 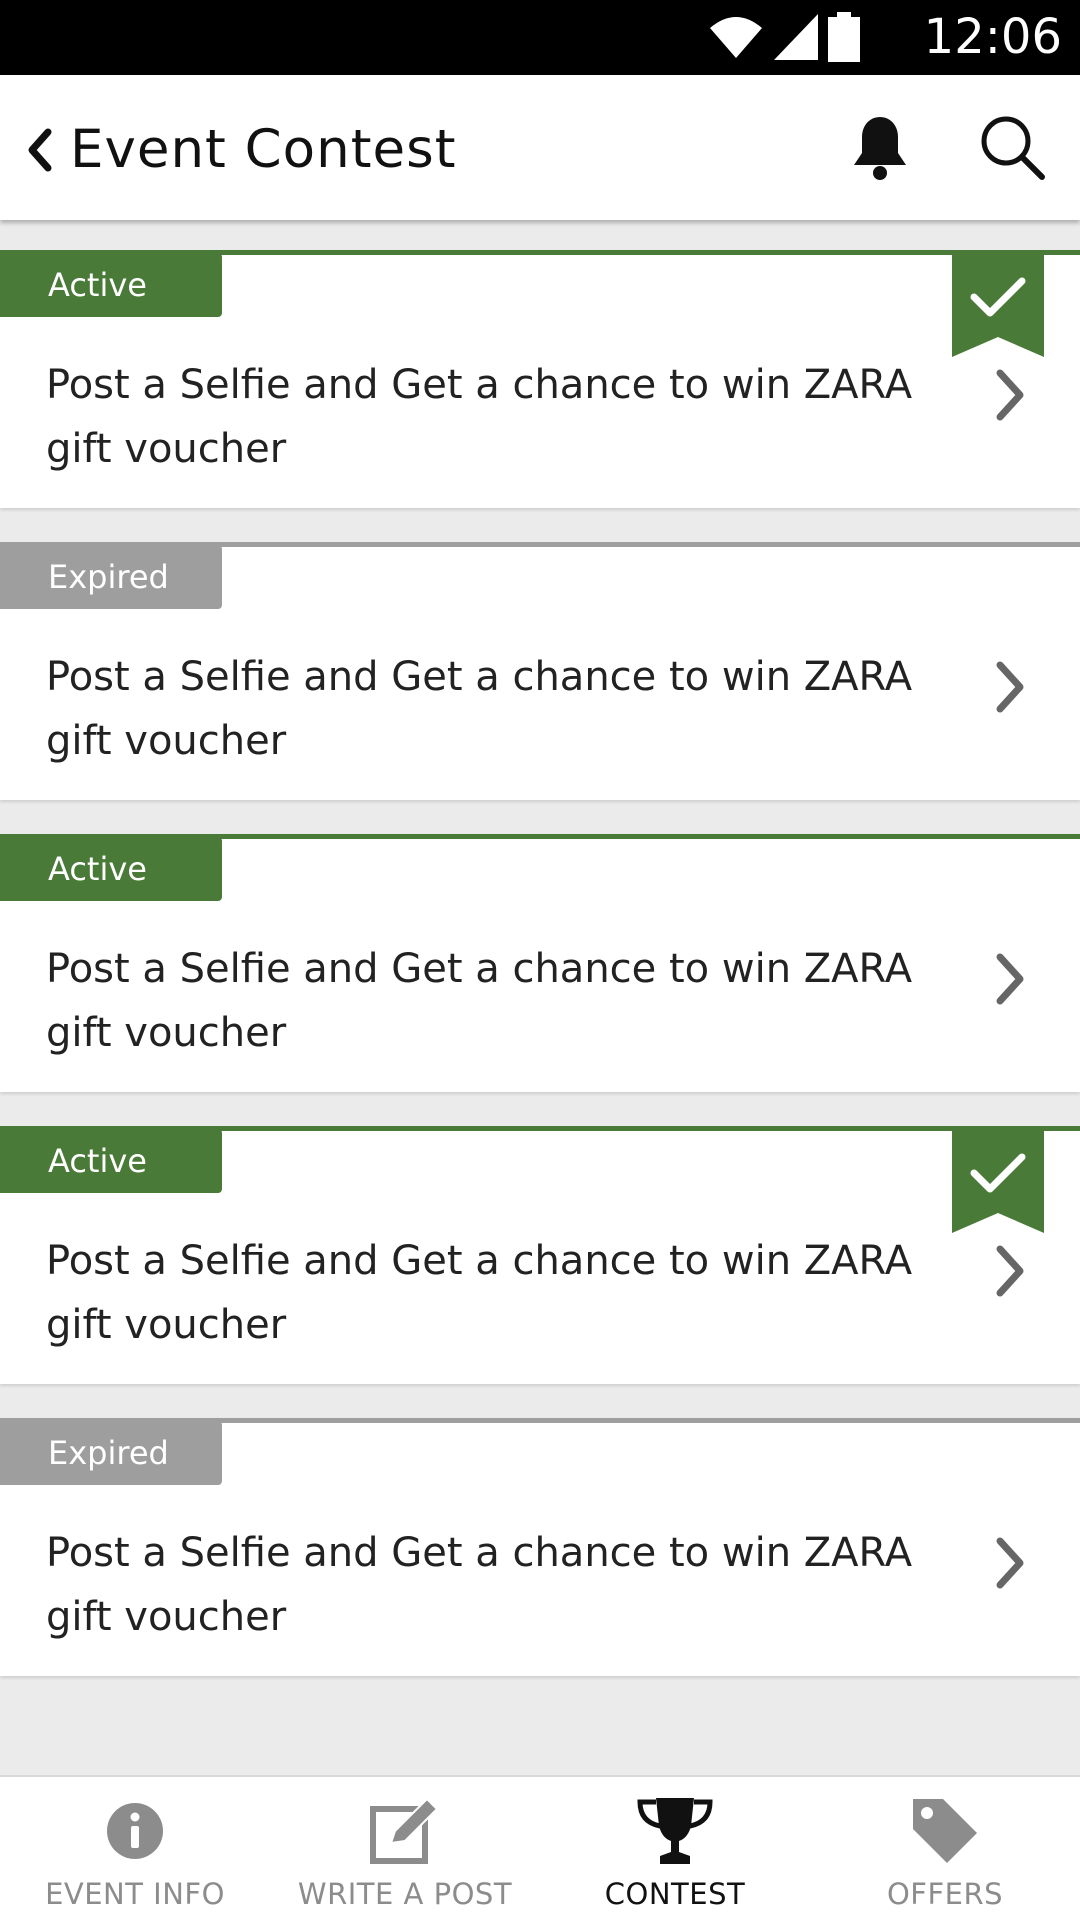 What do you see at coordinates (540, 147) in the screenshot?
I see `app-bar: Event Contest` at bounding box center [540, 147].